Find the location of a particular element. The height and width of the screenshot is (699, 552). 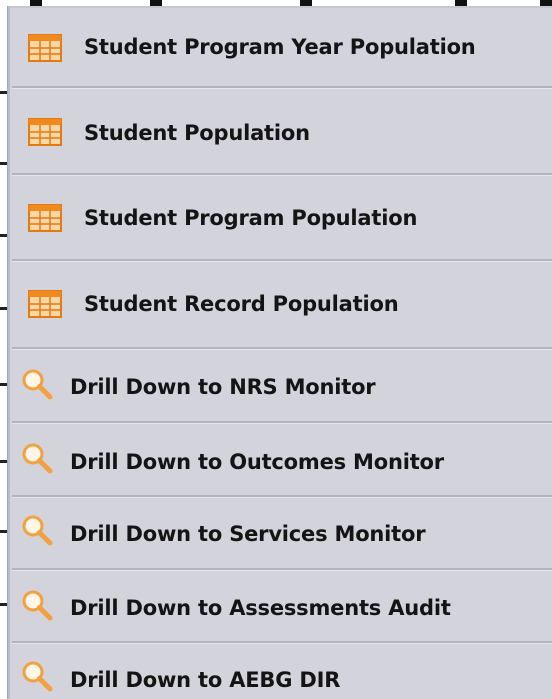

menu-item-label: Student Program Year Population is located at coordinates (280, 47).